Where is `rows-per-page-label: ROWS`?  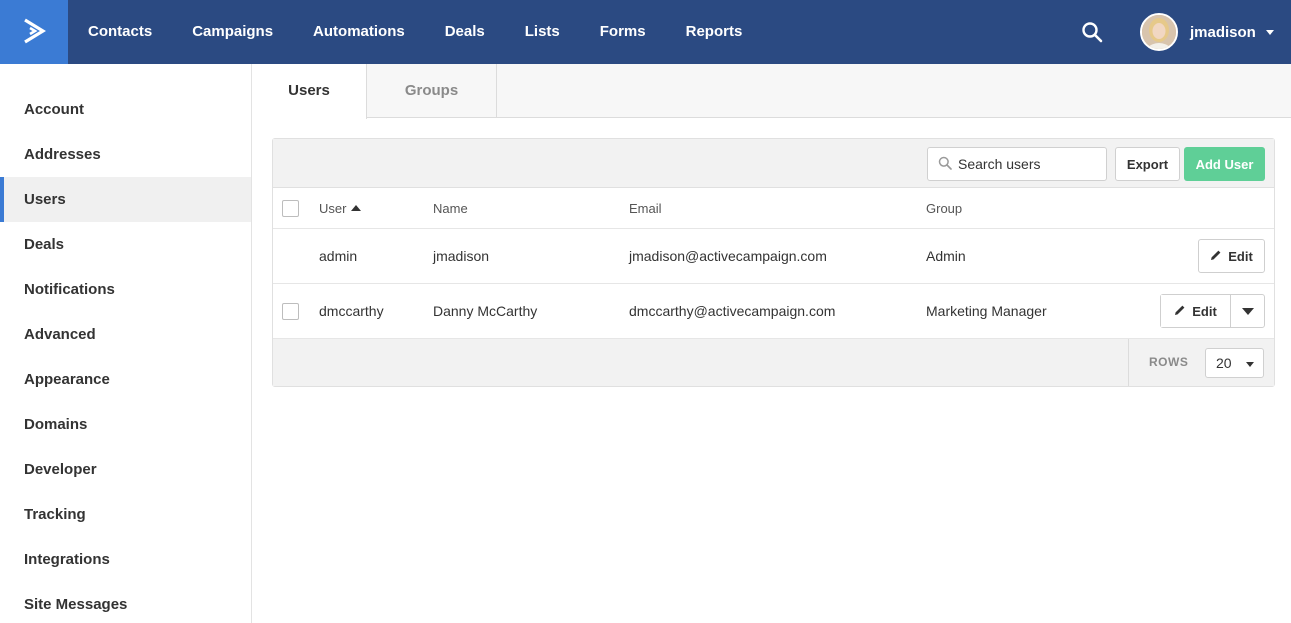 rows-per-page-label: ROWS is located at coordinates (1169, 362).